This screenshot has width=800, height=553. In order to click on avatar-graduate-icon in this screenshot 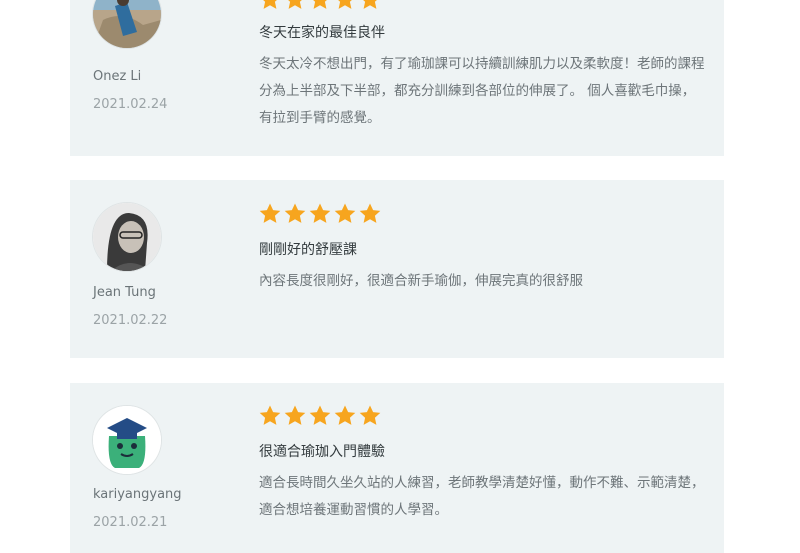, I will do `click(127, 440)`.